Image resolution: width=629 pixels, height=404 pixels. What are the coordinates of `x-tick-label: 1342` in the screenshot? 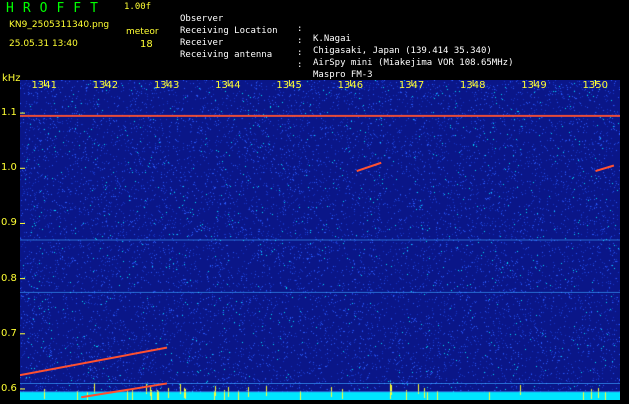 It's located at (105, 85).